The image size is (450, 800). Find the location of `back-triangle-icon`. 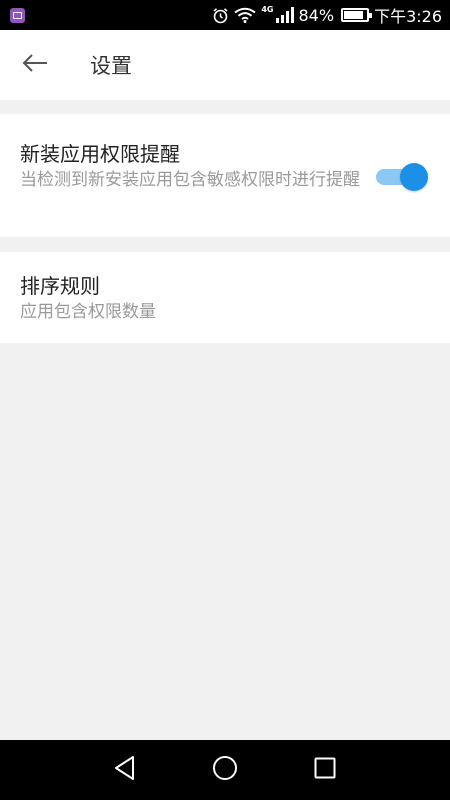

back-triangle-icon is located at coordinates (125, 770).